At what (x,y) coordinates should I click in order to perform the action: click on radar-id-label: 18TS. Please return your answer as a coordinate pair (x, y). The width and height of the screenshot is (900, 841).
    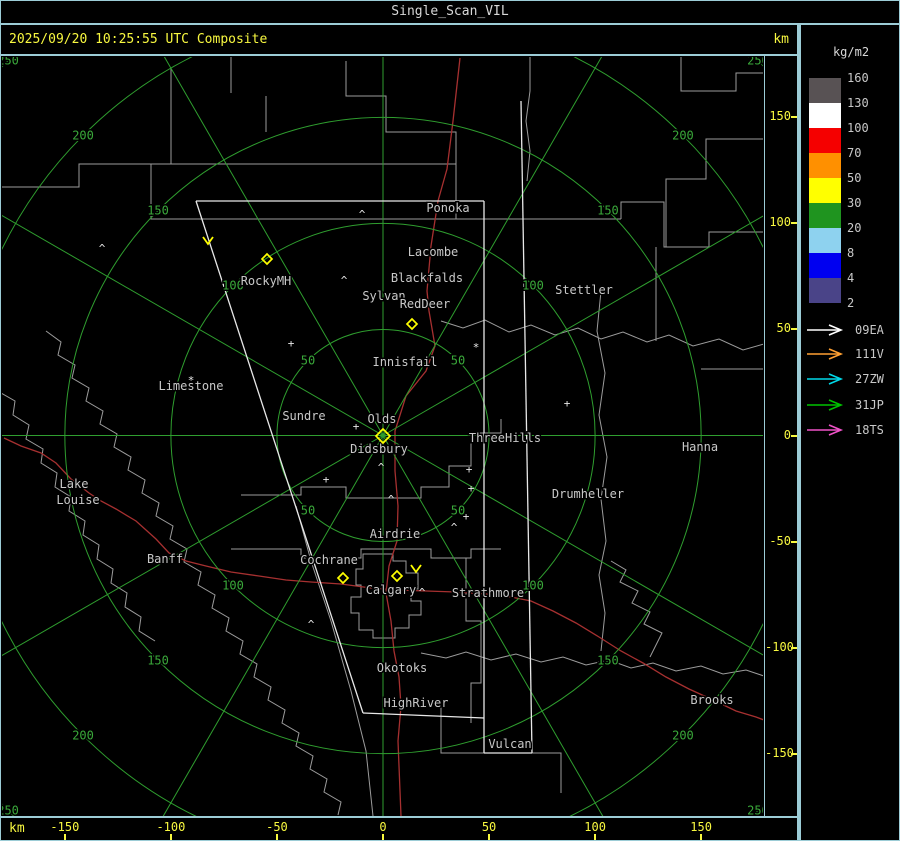
    Looking at the image, I should click on (869, 430).